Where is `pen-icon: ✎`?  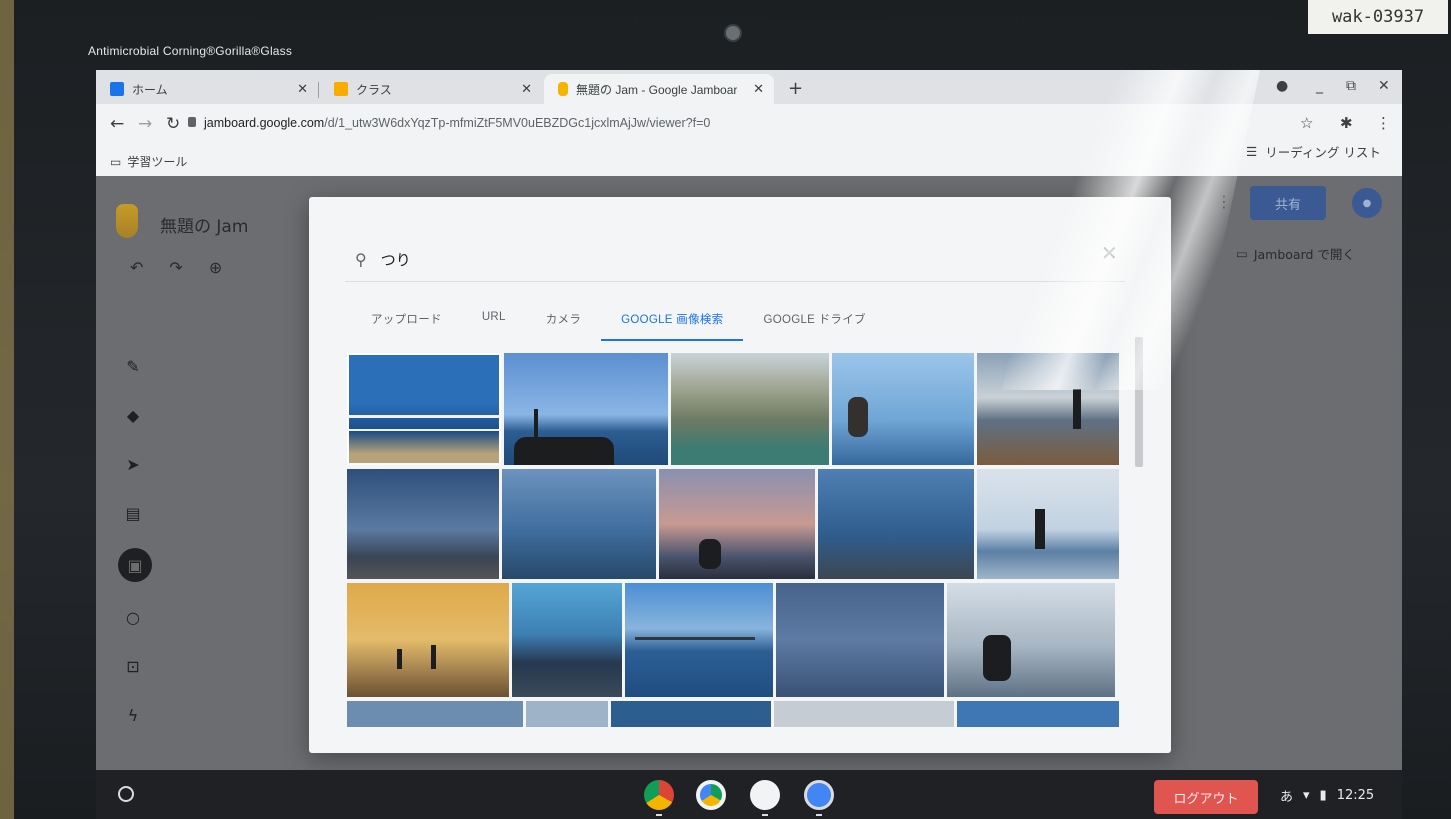 pen-icon: ✎ is located at coordinates (133, 366).